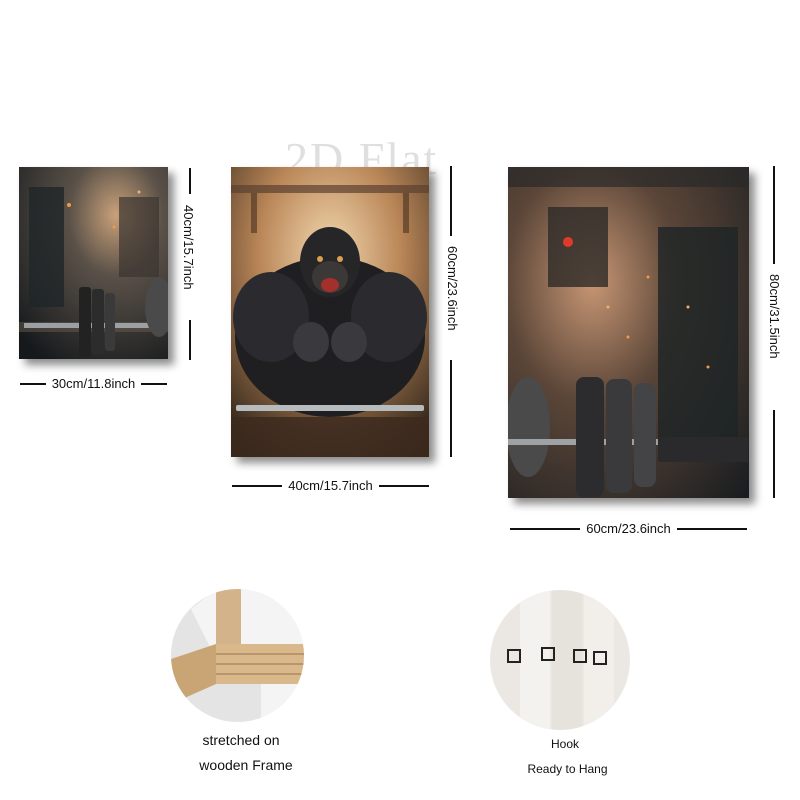  Describe the element at coordinates (560, 660) in the screenshot. I see `hook-photo-icon` at that location.